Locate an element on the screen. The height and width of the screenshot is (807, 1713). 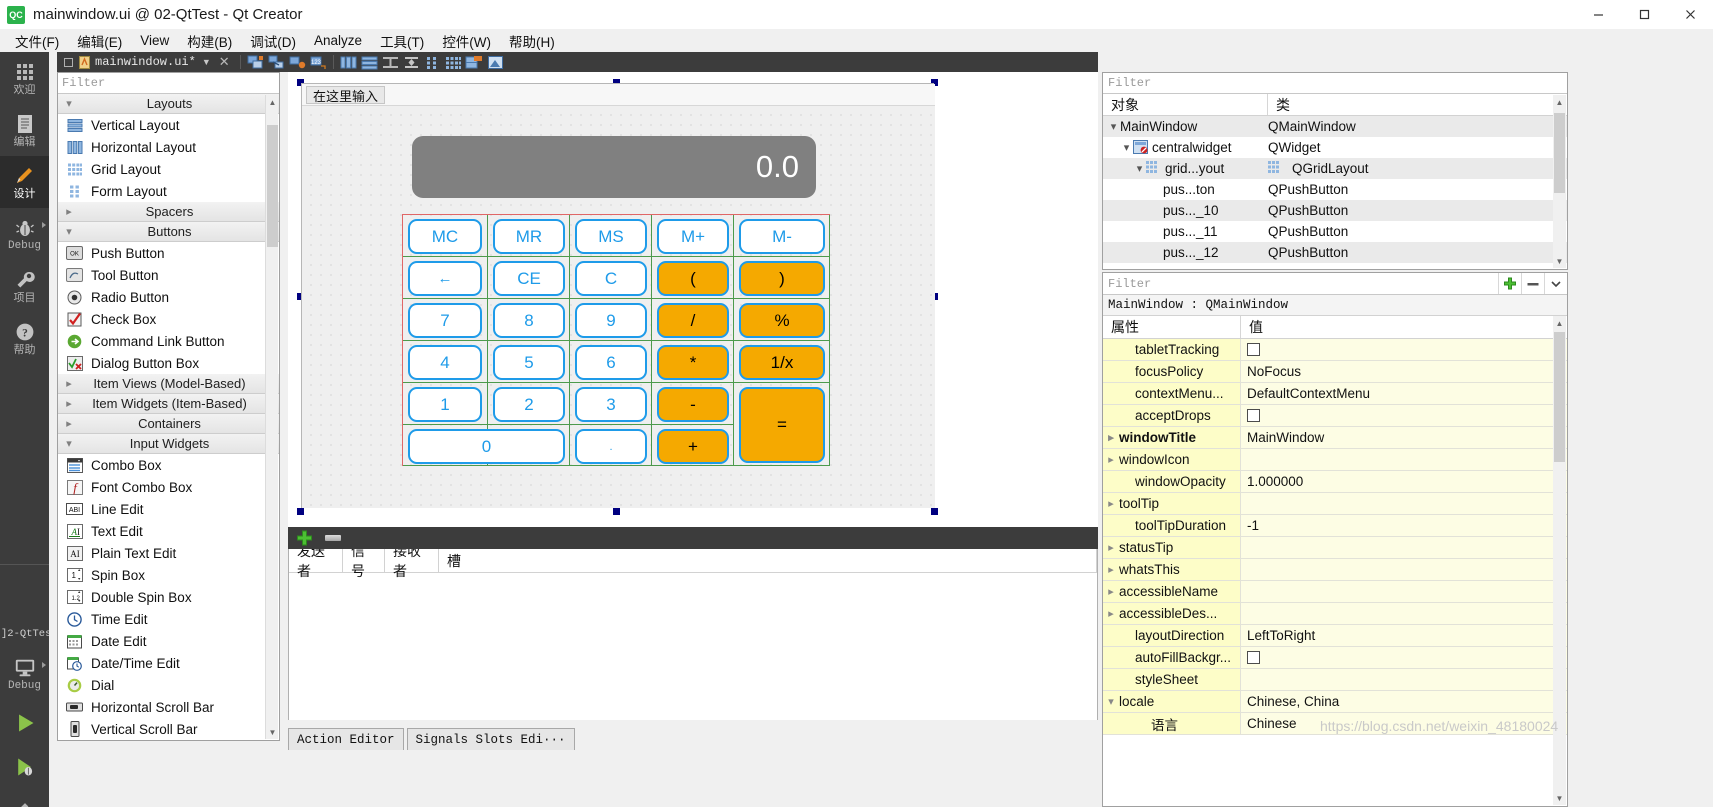
mode-design: 设计 is located at coordinates (24, 182).